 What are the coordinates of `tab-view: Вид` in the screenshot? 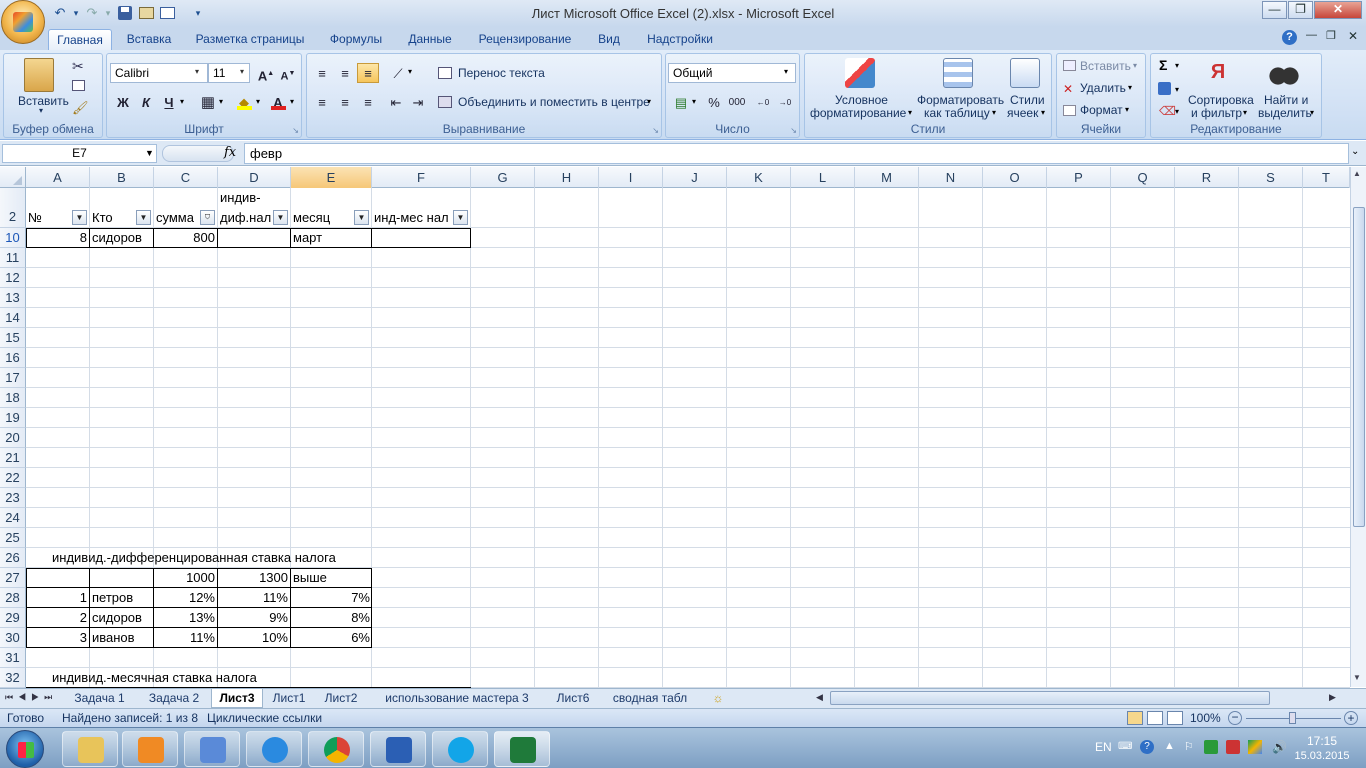 It's located at (609, 39).